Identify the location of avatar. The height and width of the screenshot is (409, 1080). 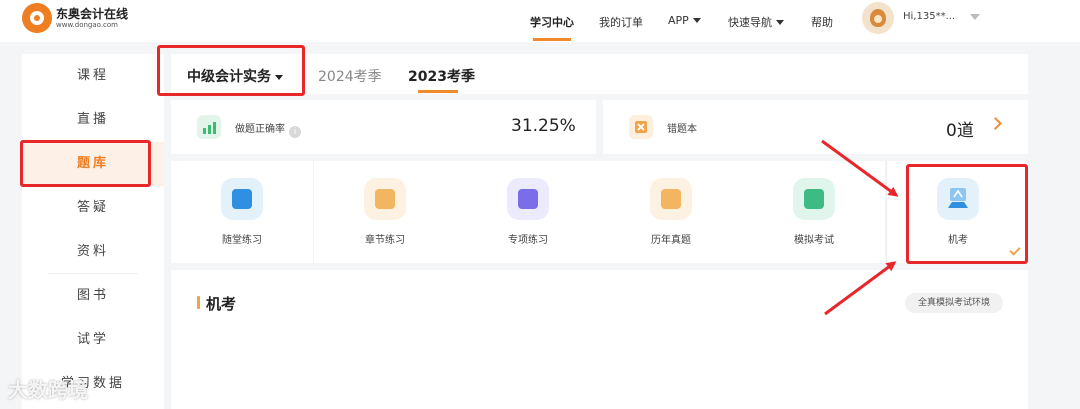
(878, 18).